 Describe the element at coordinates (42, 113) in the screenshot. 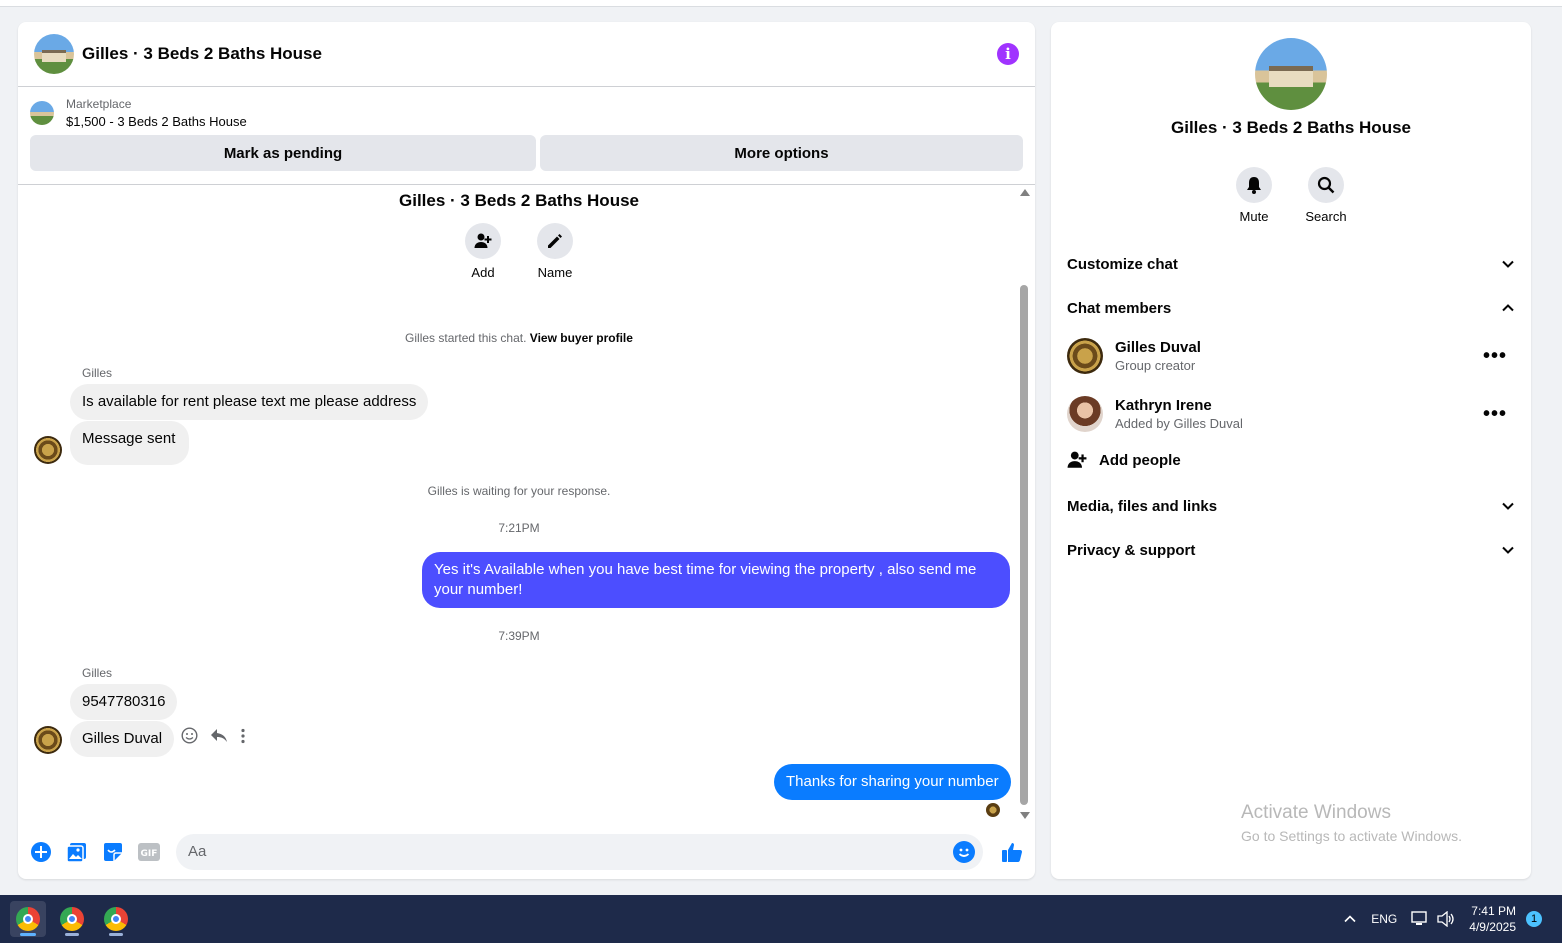

I see `listing-thumbnail` at that location.